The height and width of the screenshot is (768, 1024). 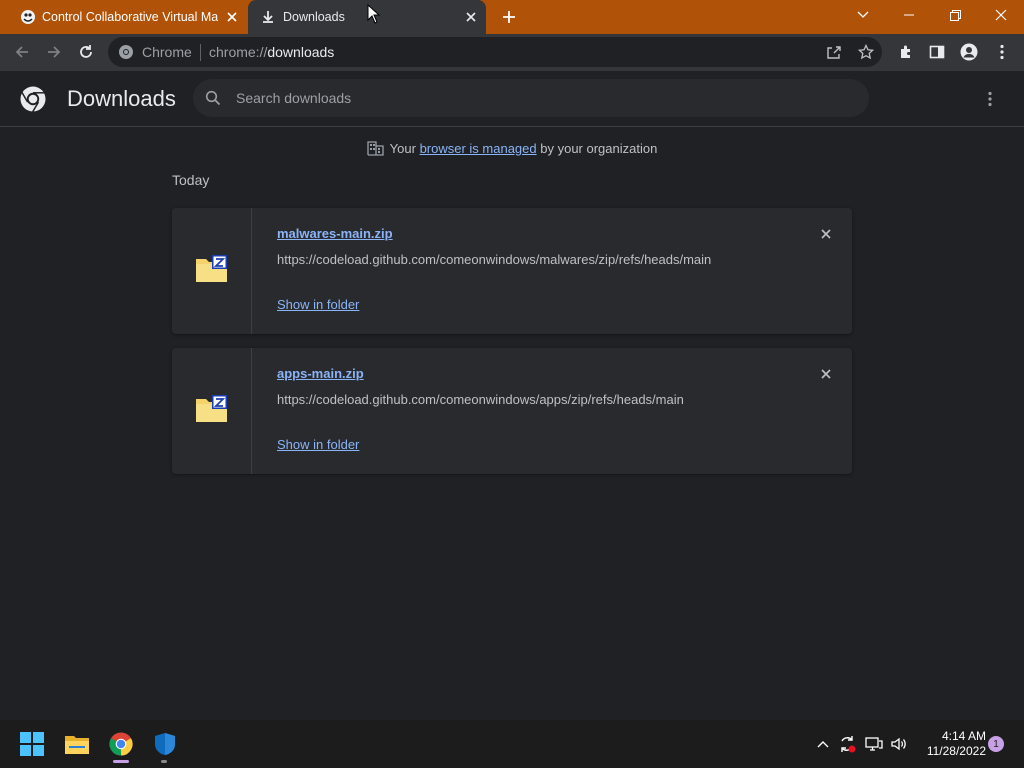 I want to click on tab-control-collaborative: Control Collaborative Virtual Mac, so click(x=127, y=17).